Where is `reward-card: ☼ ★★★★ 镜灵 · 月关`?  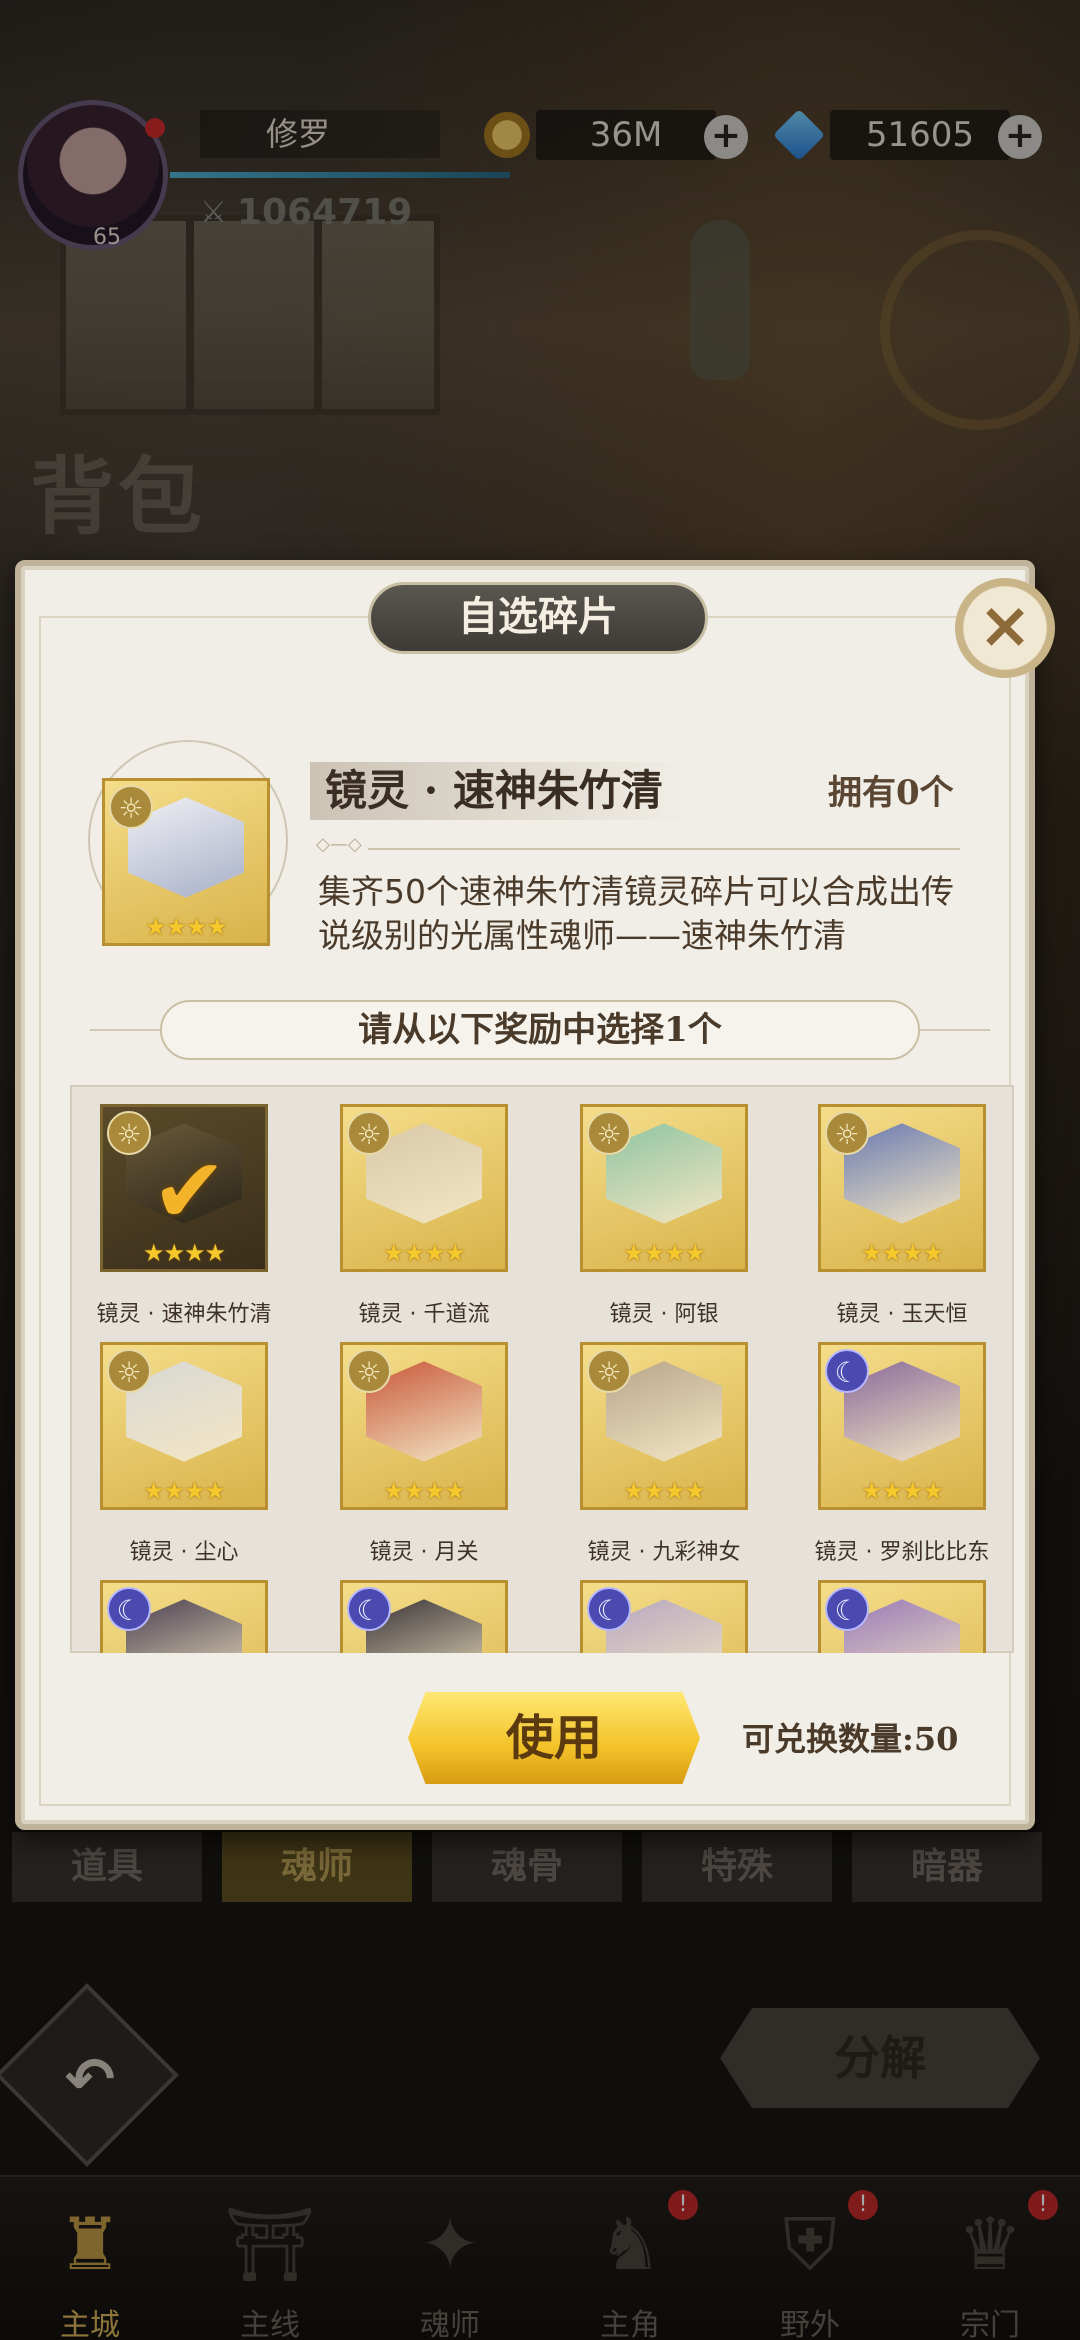 reward-card: ☼ ★★★★ 镜灵 · 月关 is located at coordinates (422, 1457).